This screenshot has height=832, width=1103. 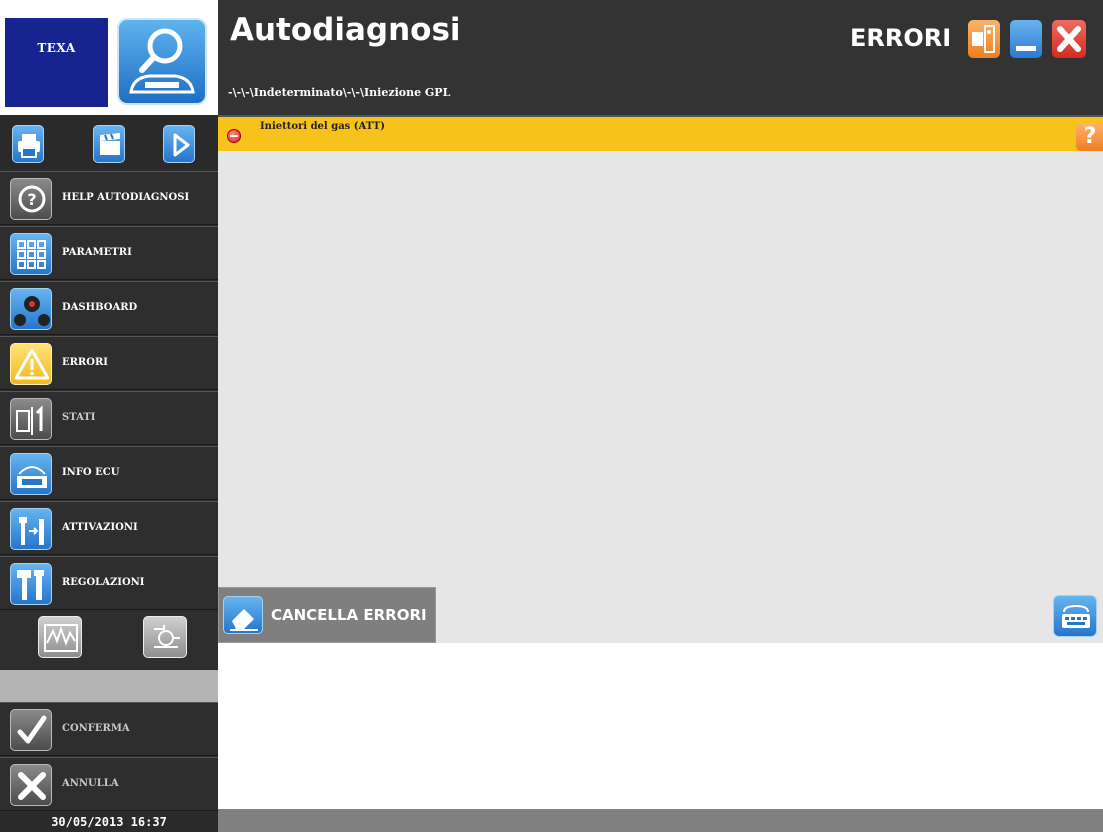 I want to click on sidebar-item-attivazioni: ATTIVAZIONI, so click(x=109, y=528).